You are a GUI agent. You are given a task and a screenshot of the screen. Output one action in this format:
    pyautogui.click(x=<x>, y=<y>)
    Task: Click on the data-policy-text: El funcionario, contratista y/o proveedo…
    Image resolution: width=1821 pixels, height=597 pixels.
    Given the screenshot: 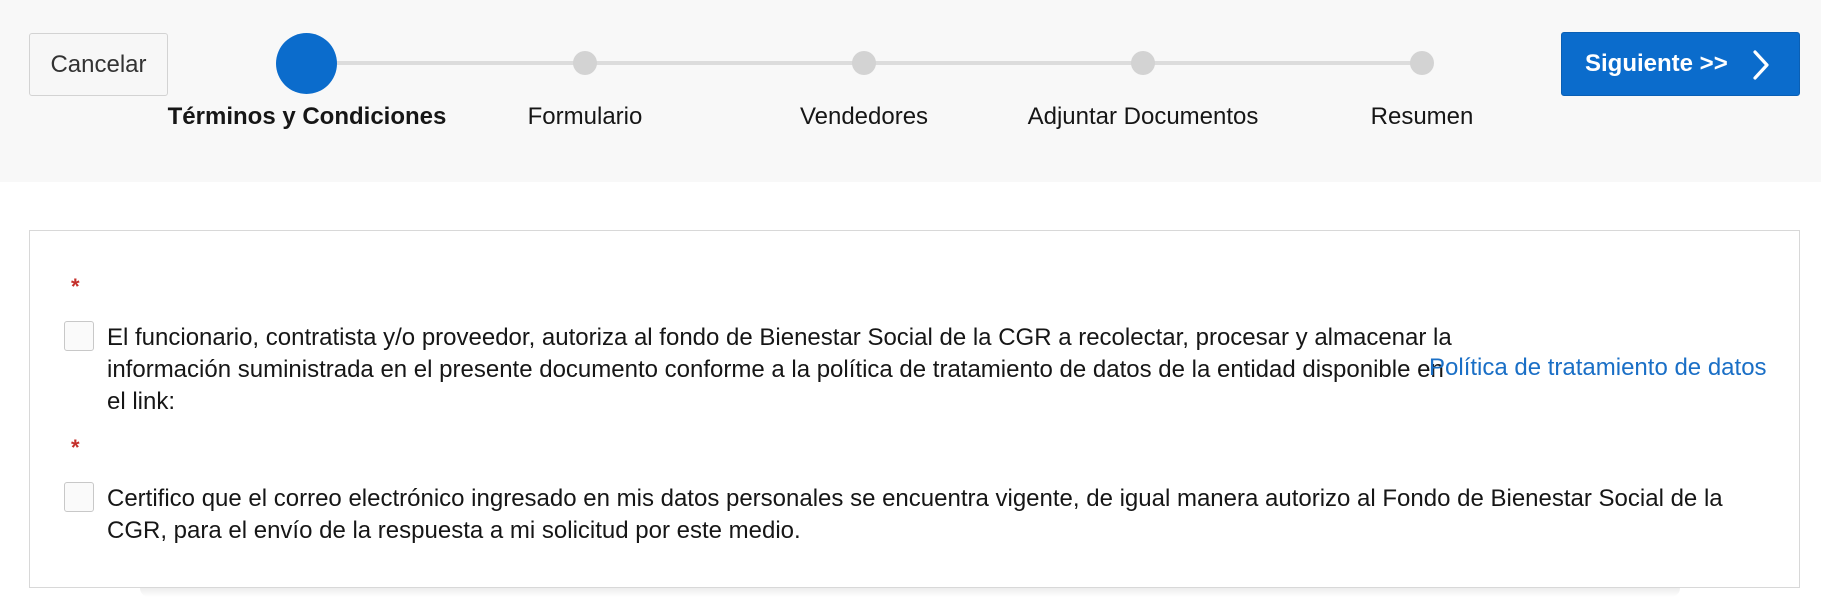 What is the action you would take?
    pyautogui.click(x=779, y=369)
    